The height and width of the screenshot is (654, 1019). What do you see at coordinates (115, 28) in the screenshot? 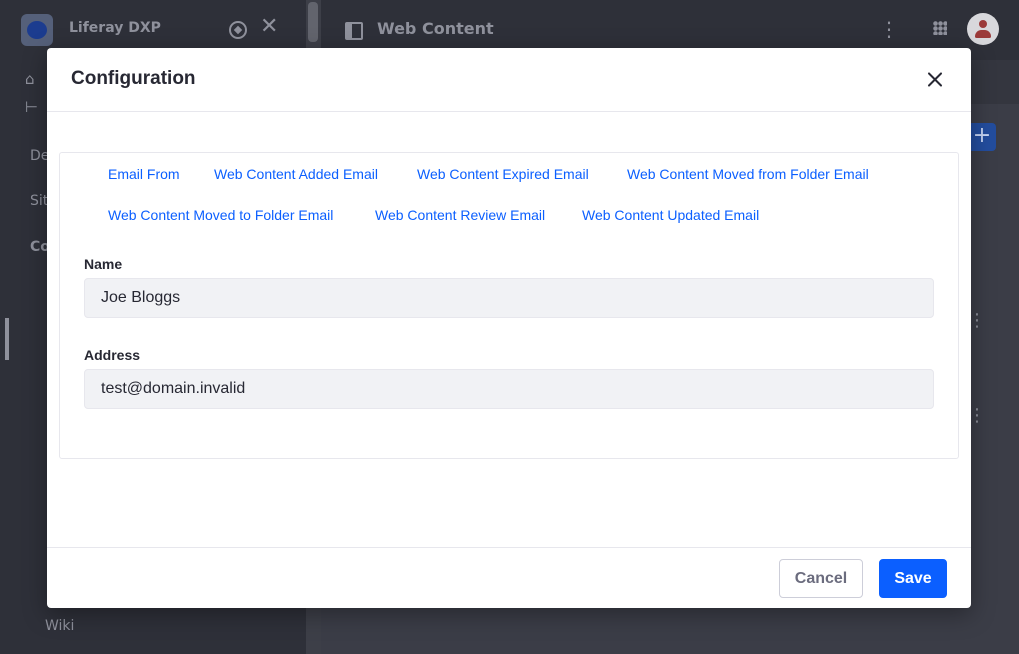
I see `product-name: Liferay DXP` at bounding box center [115, 28].